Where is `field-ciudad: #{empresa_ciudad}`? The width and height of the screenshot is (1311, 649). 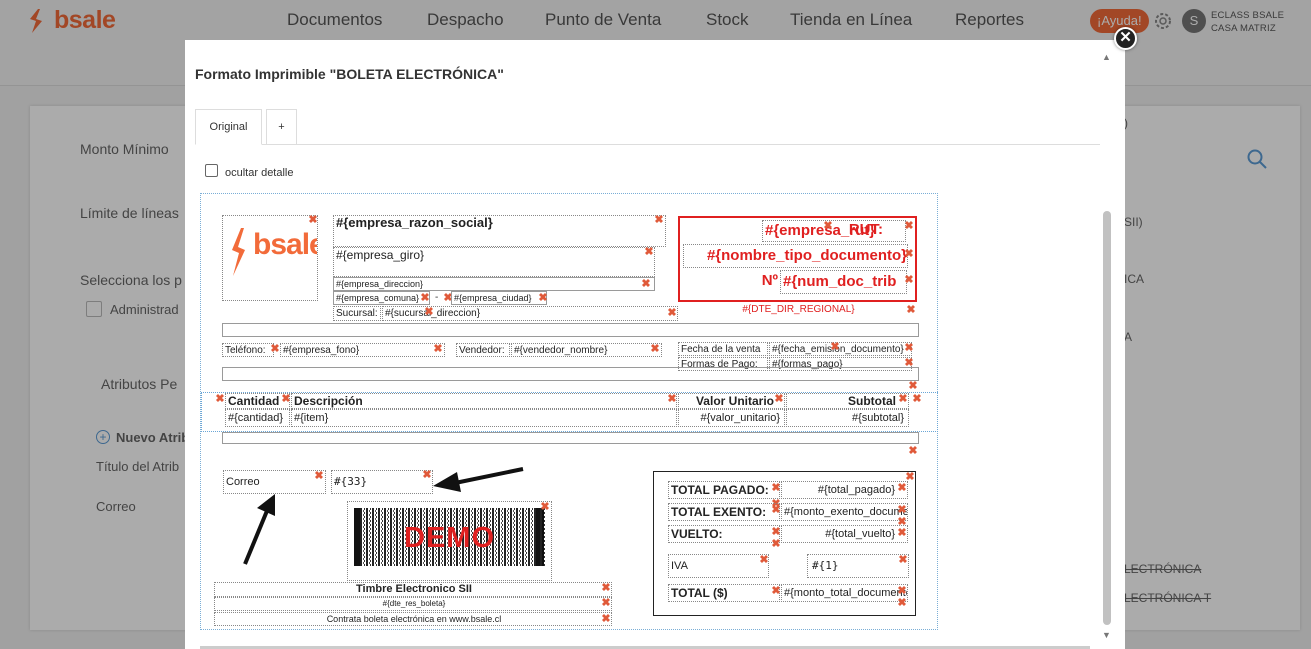
field-ciudad: #{empresa_ciudad} is located at coordinates (499, 298).